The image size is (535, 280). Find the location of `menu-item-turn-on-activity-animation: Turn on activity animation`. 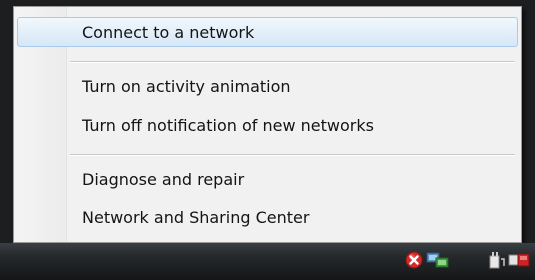

menu-item-turn-on-activity-animation: Turn on activity animation is located at coordinates (267, 86).